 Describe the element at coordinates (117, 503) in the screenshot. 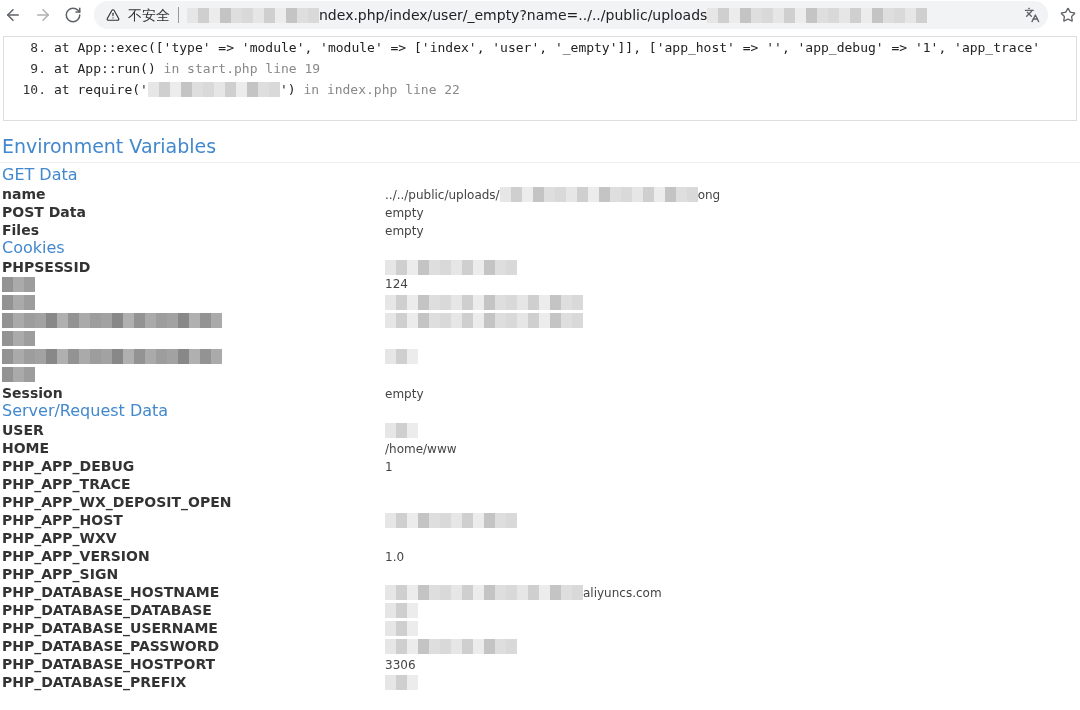

I see `variable-name: PHP_APP_WX_DEPOSIT_OPEN` at that location.